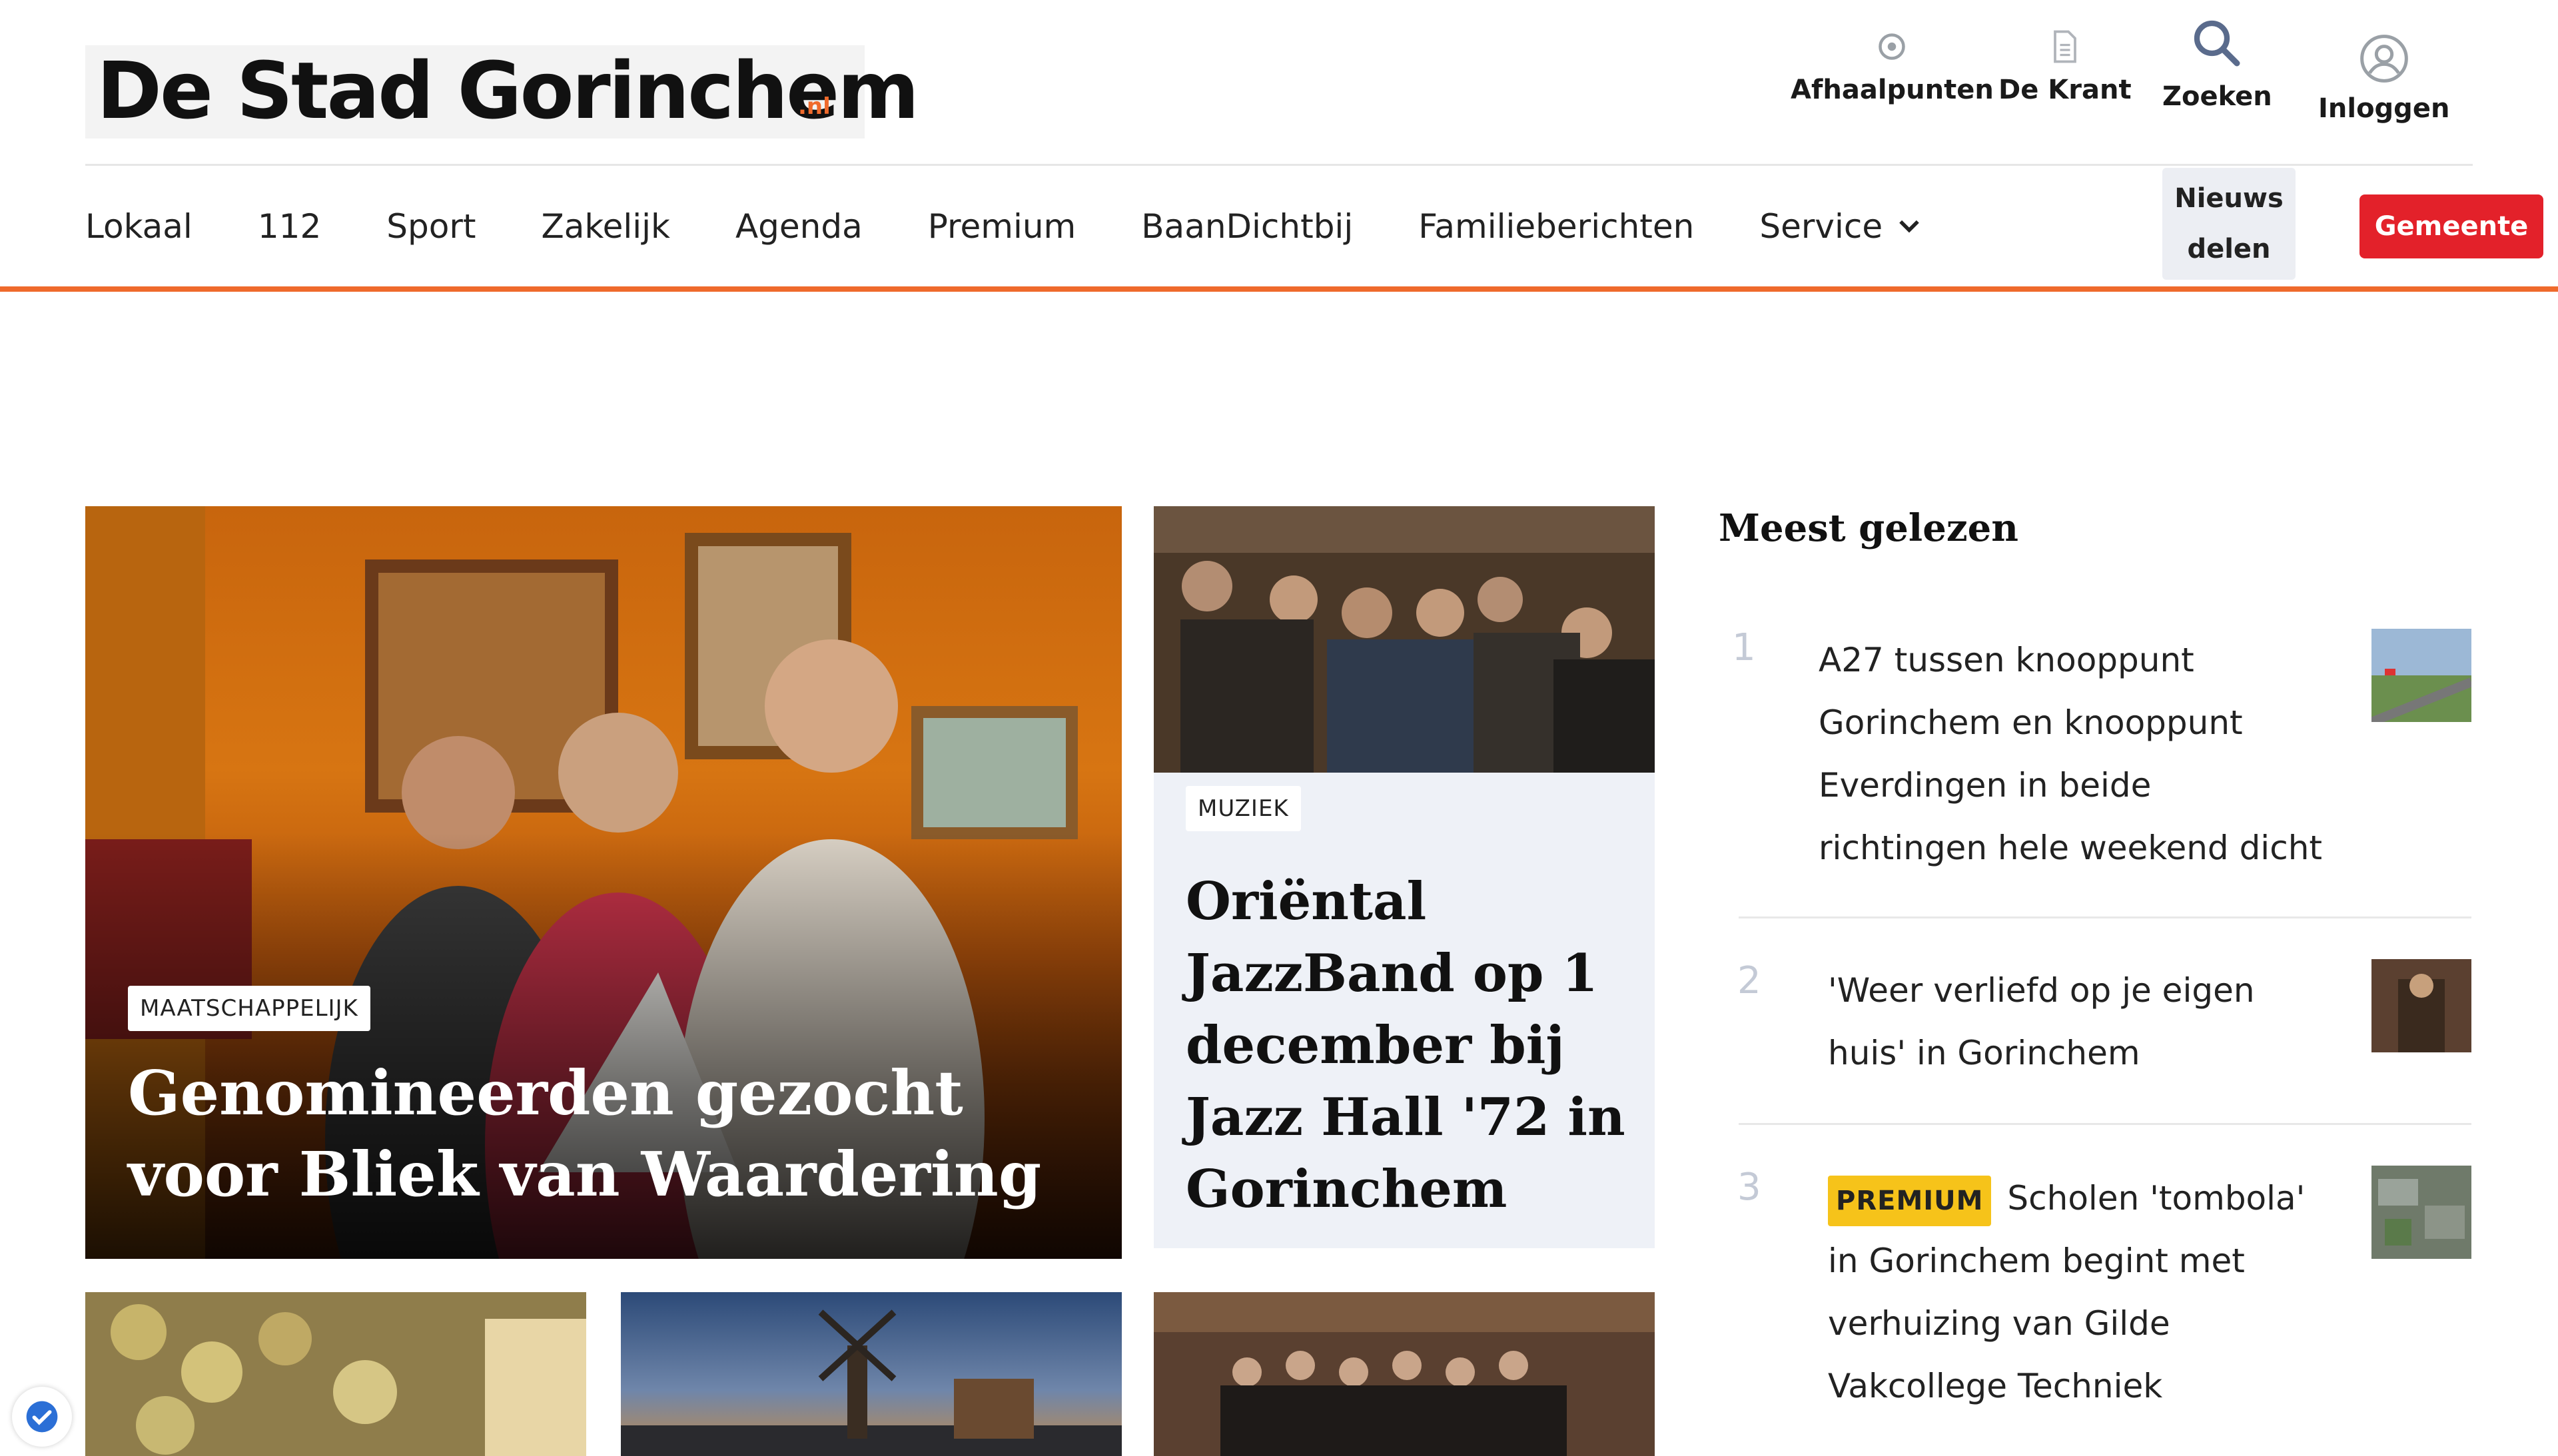 The height and width of the screenshot is (1456, 2558). Describe the element at coordinates (2451, 226) in the screenshot. I see `gemeente-button: Gemeente` at that location.